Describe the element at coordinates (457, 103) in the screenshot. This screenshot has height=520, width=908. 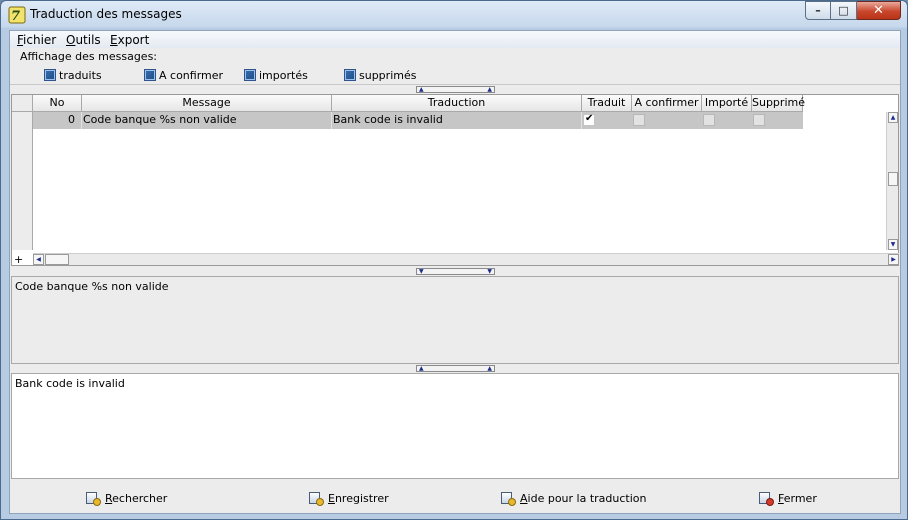
I see `column-header-traduction: Traduction` at that location.